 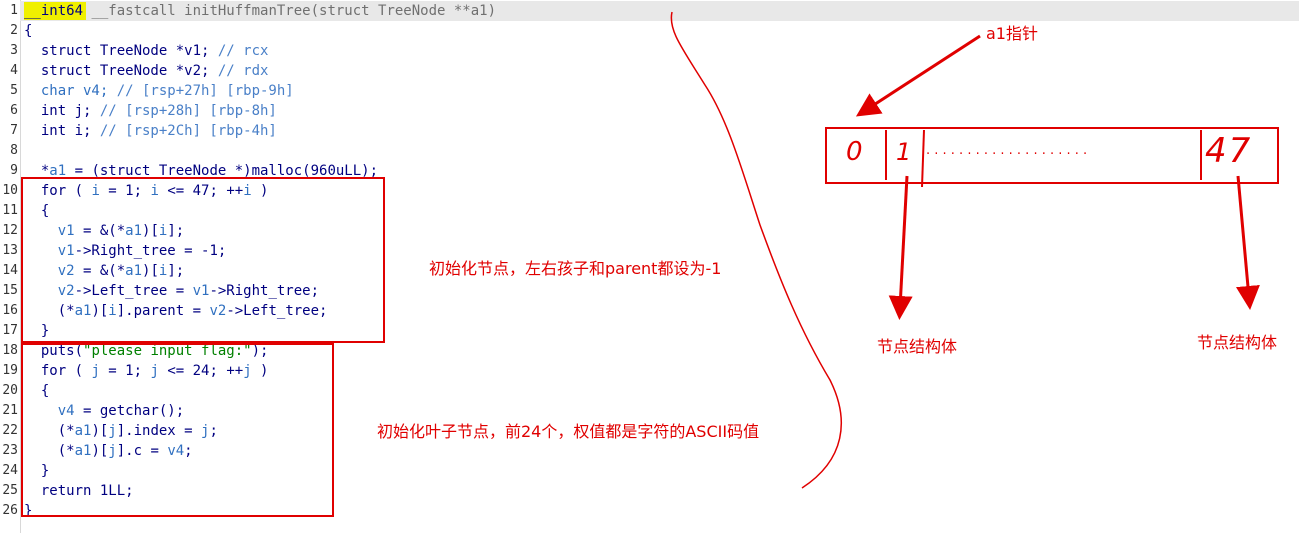 What do you see at coordinates (918, 75) in the screenshot?
I see `pointer-arrow` at bounding box center [918, 75].